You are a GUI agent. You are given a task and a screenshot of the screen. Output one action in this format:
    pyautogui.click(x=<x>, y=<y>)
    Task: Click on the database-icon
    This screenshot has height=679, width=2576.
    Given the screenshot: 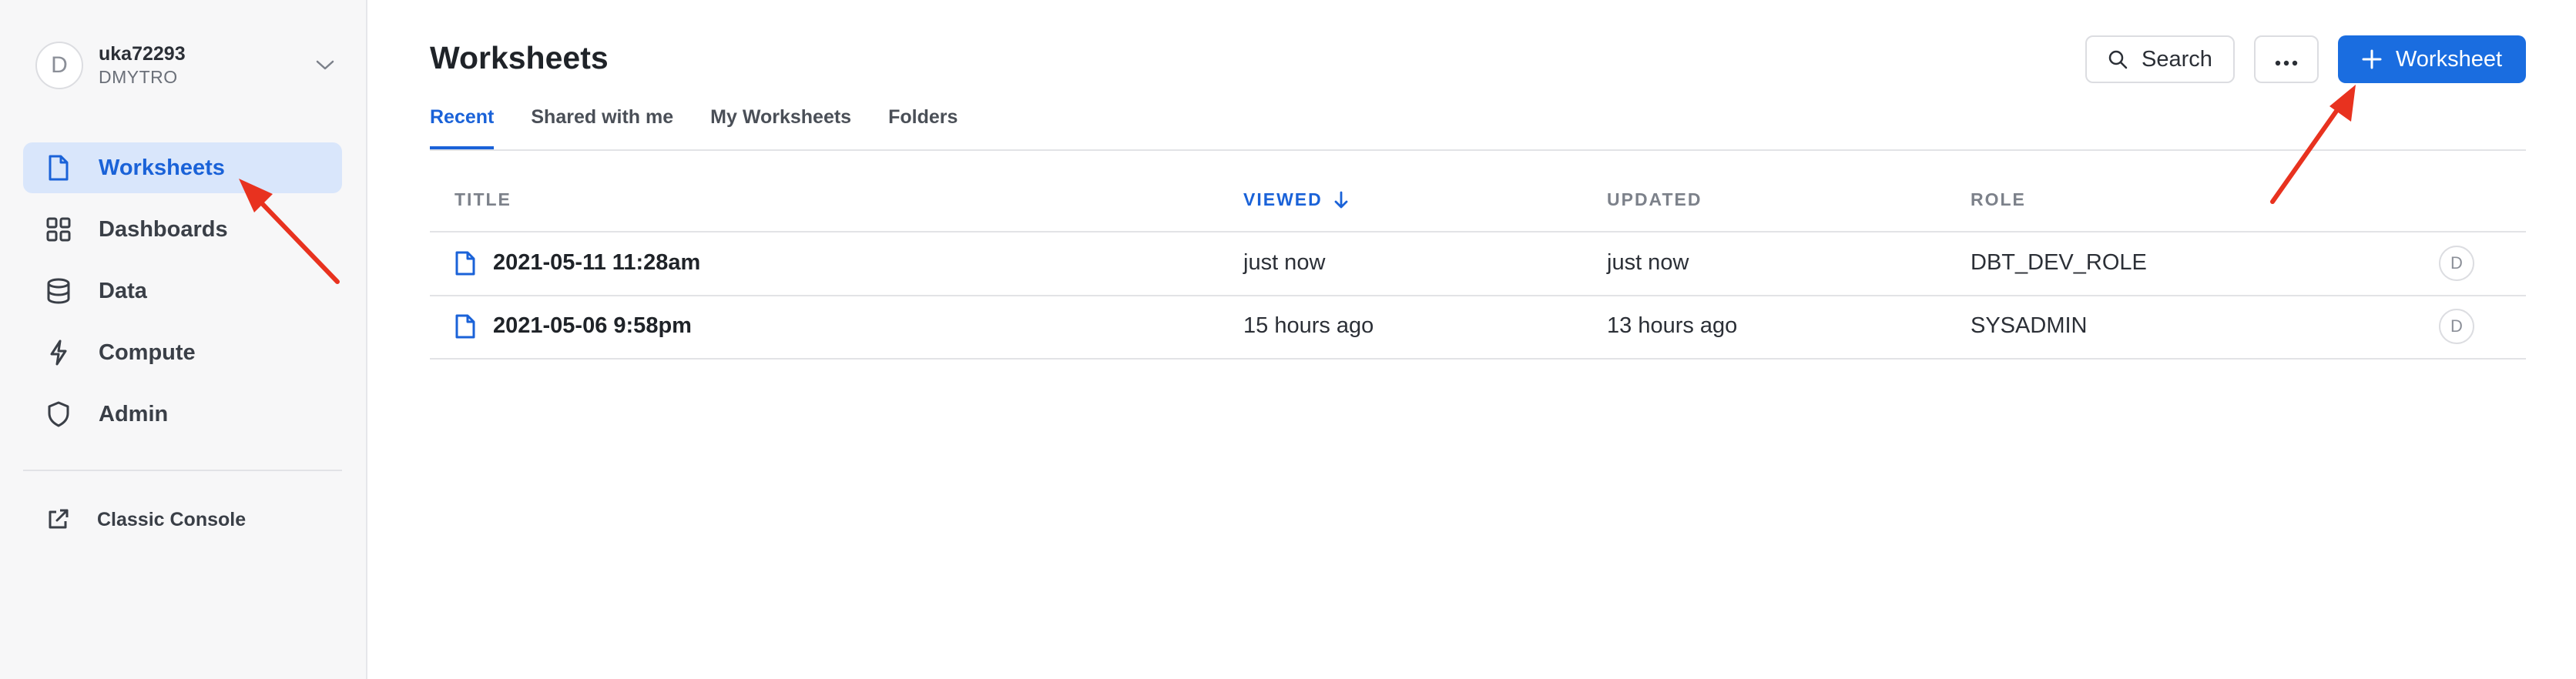 What is the action you would take?
    pyautogui.click(x=58, y=291)
    